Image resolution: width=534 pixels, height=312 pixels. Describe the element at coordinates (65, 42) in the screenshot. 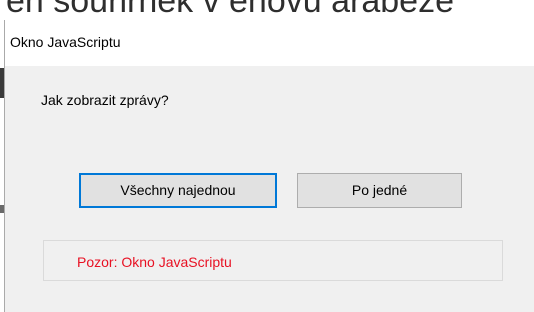

I see `dialog-title: Okno JavaScriptu` at that location.